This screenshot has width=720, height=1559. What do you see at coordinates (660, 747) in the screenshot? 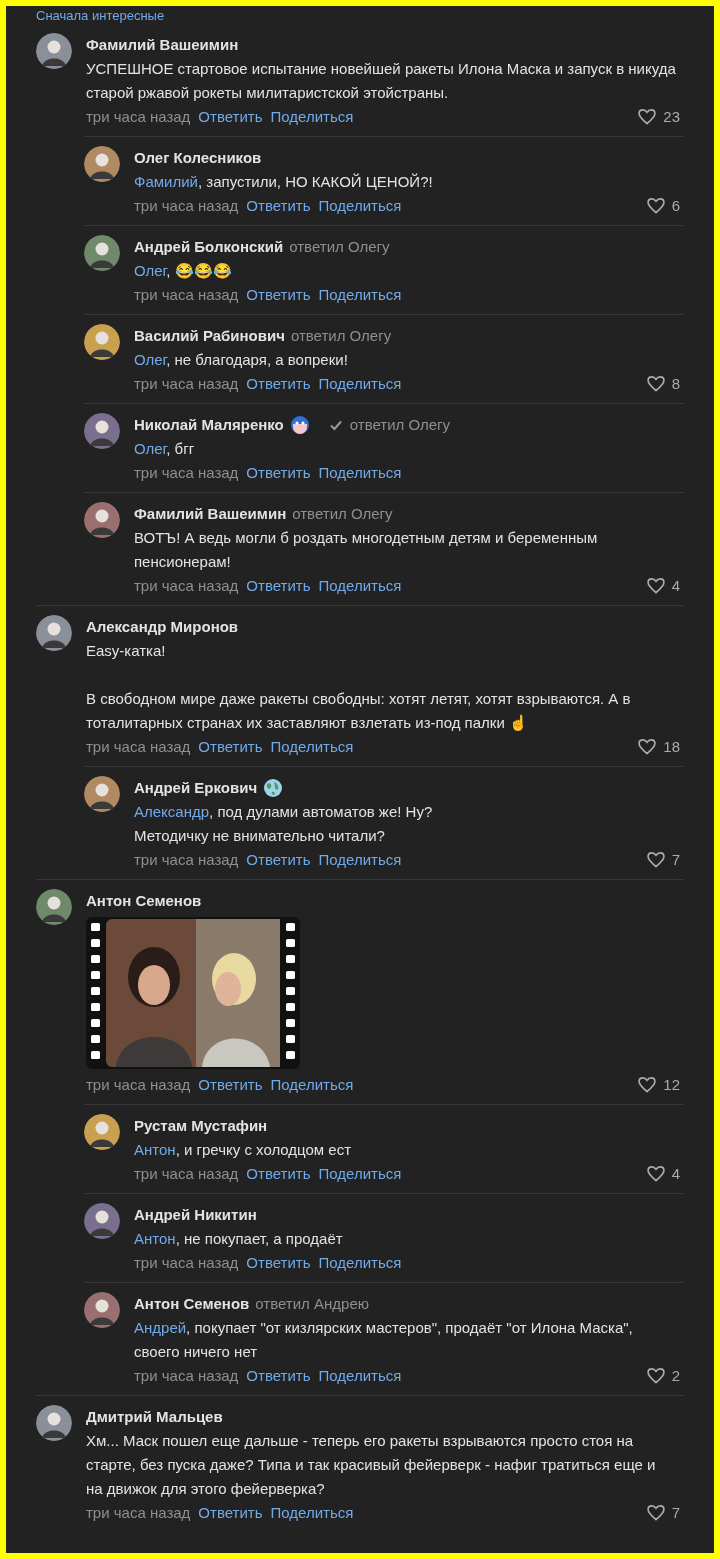
I see `like-button: 18` at bounding box center [660, 747].